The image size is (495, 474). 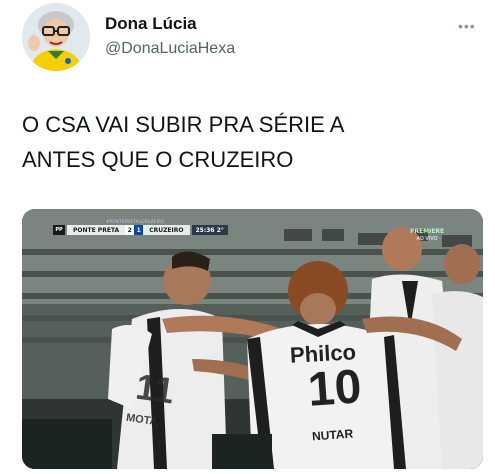 What do you see at coordinates (467, 26) in the screenshot?
I see `more-options-icon: •••` at bounding box center [467, 26].